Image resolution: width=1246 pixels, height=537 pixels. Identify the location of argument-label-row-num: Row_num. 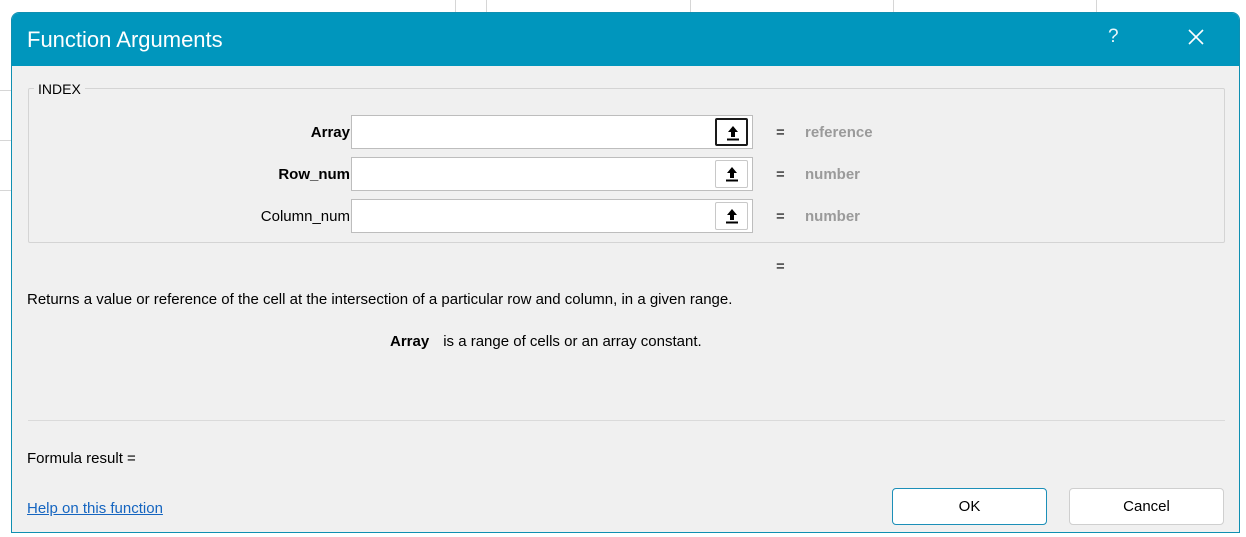
(314, 174).